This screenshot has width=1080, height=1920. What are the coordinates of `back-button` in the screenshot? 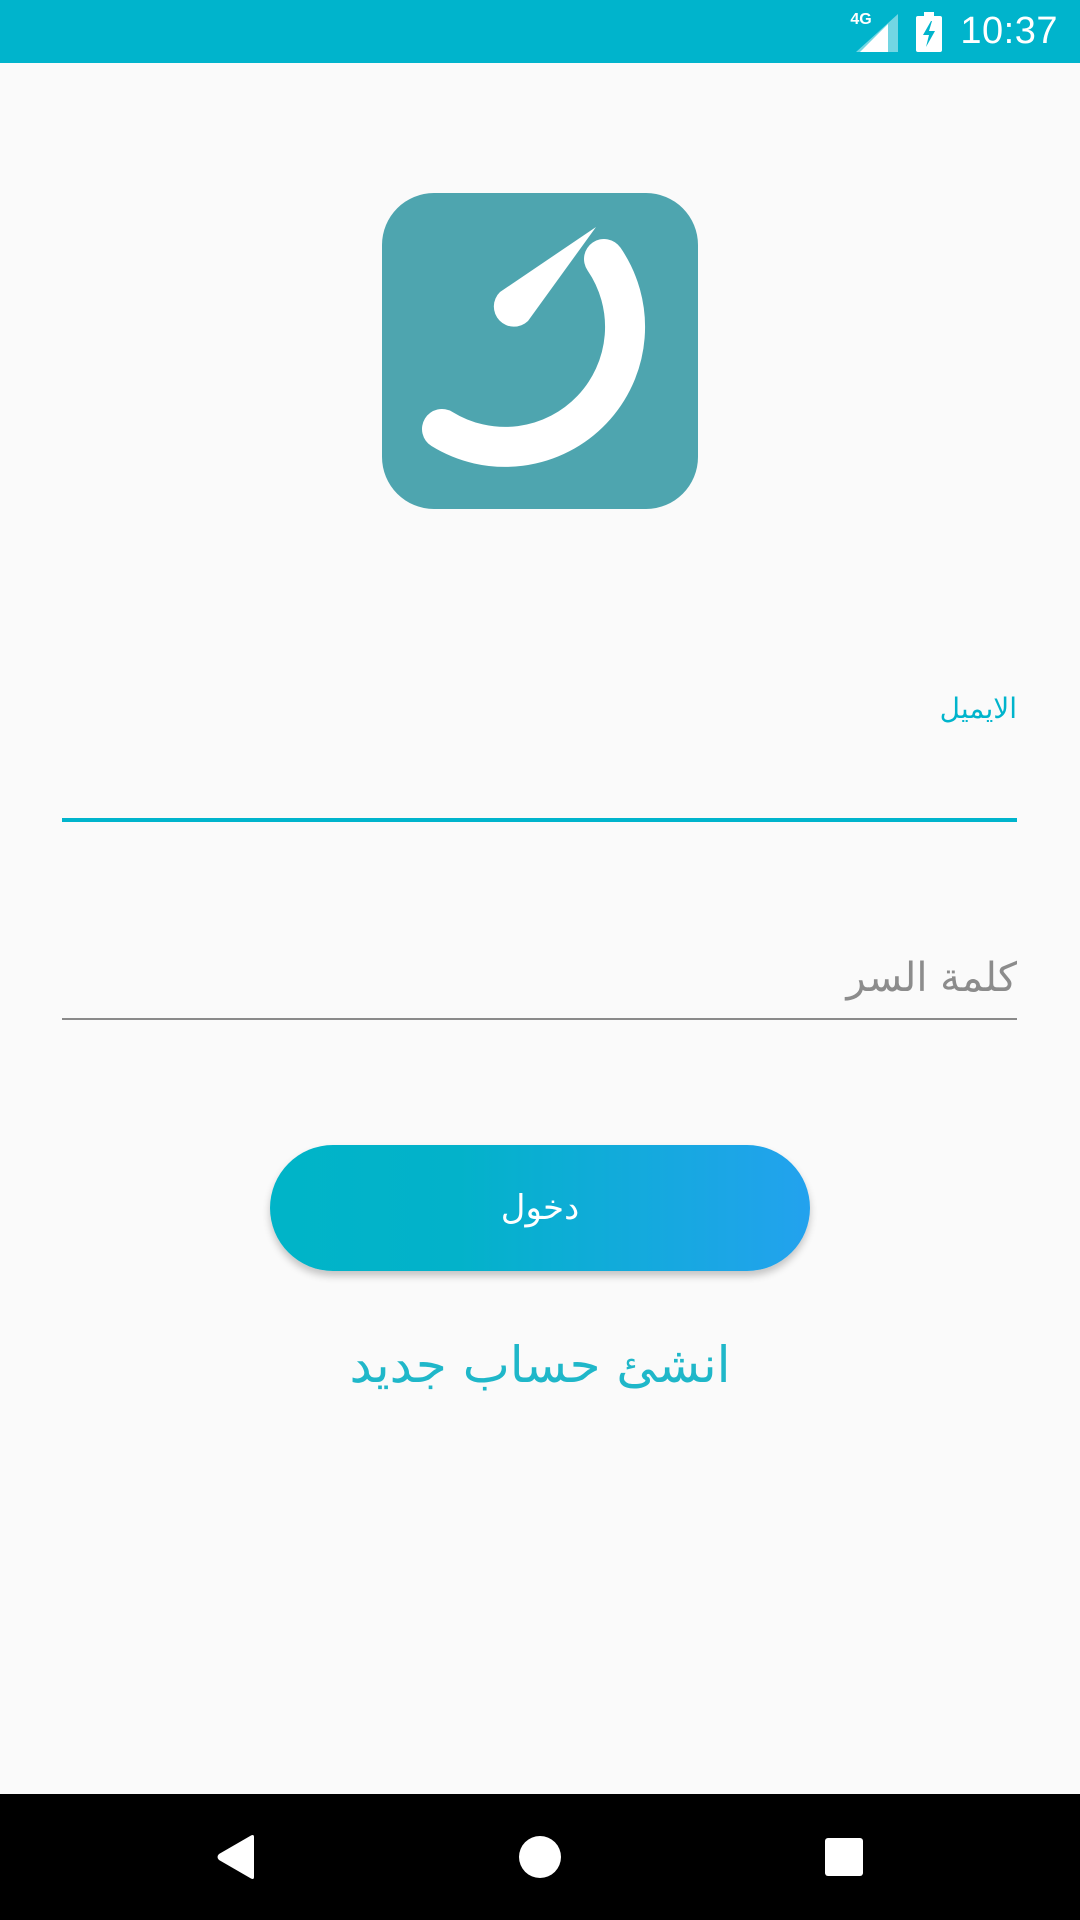 It's located at (236, 1857).